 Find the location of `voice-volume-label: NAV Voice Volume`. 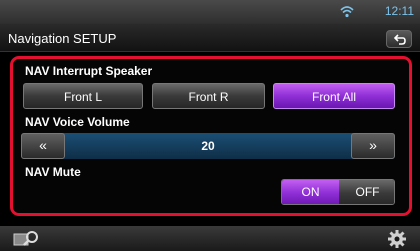

voice-volume-label: NAV Voice Volume is located at coordinates (77, 122).